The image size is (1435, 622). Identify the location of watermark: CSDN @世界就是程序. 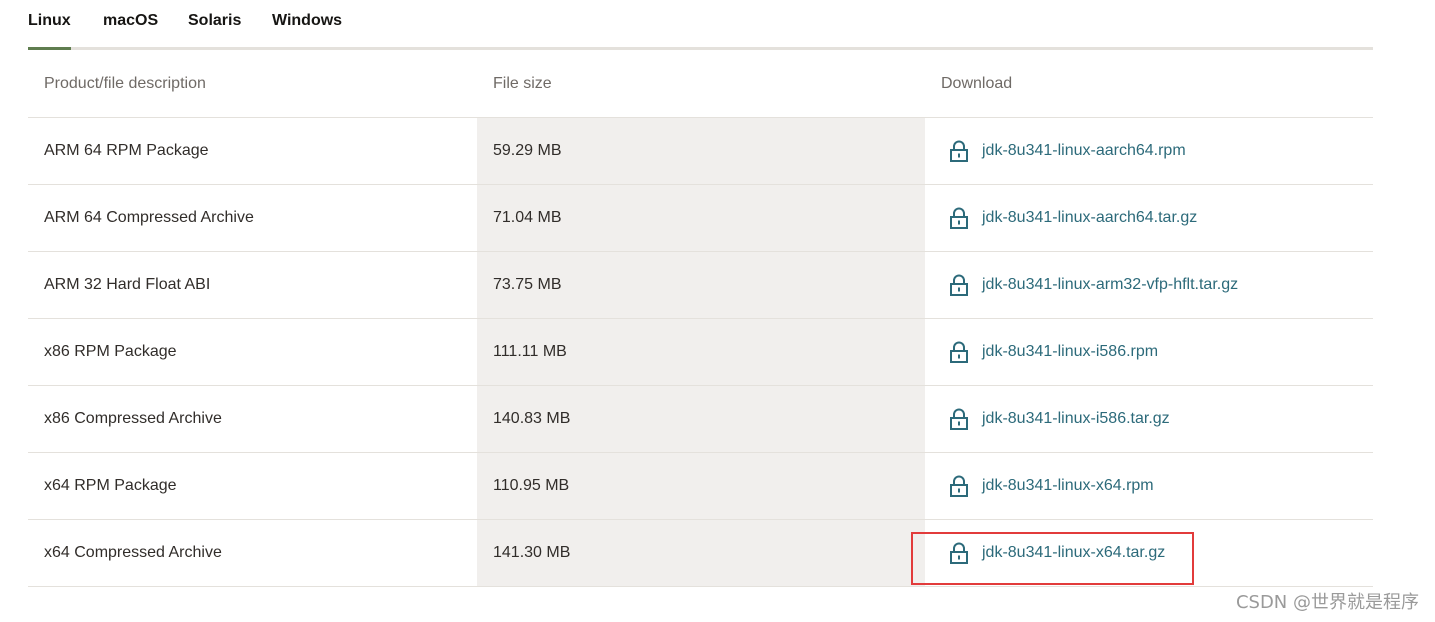
(1327, 602).